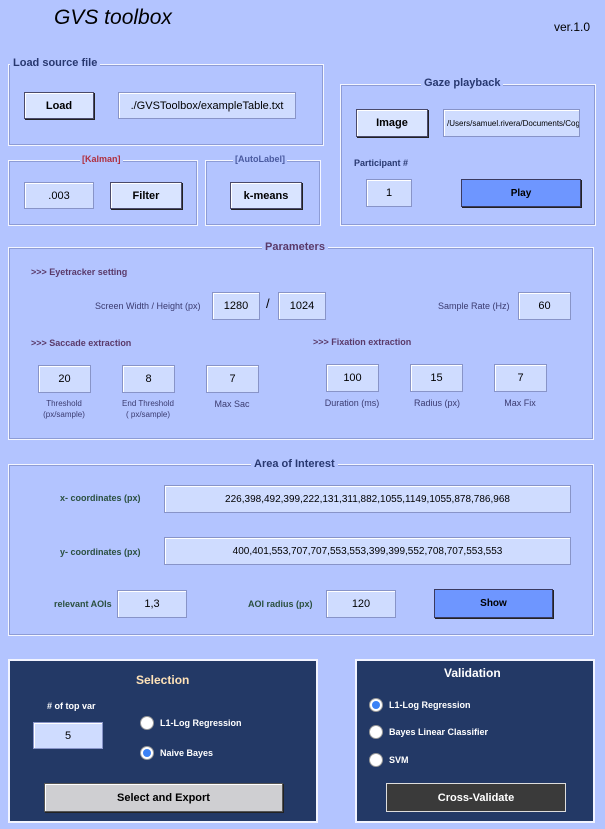 This screenshot has height=829, width=605. What do you see at coordinates (59, 195) in the screenshot?
I see `kalman-value-field: .003` at bounding box center [59, 195].